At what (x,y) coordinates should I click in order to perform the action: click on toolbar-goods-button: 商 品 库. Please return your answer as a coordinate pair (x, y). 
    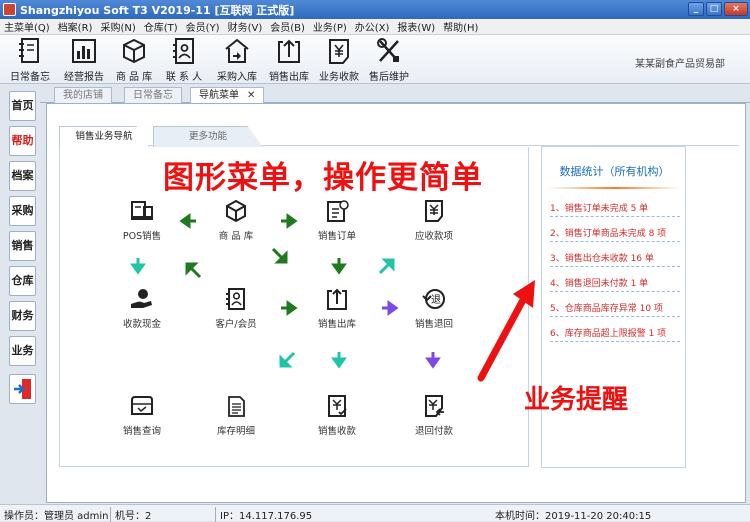
    Looking at the image, I should click on (134, 60).